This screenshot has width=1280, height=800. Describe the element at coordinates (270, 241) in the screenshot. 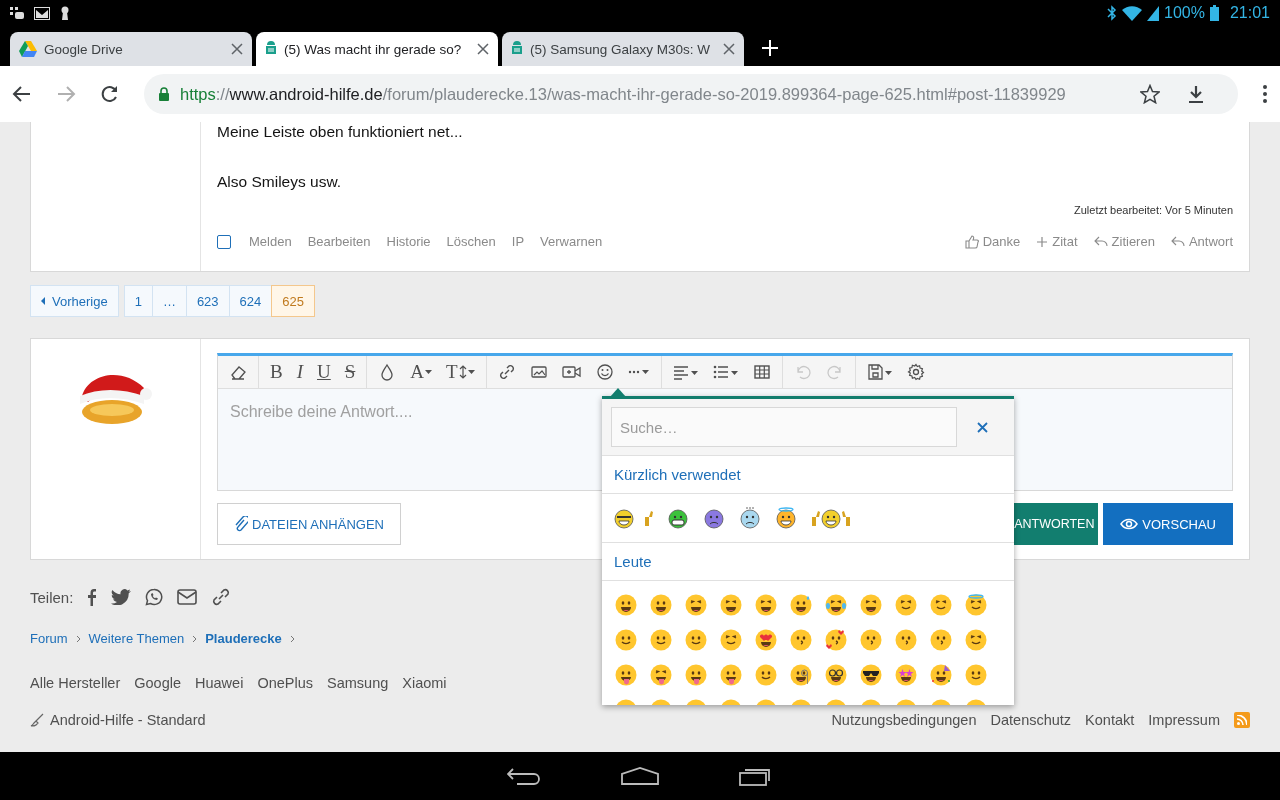

I see `post-action-link: Melden` at that location.